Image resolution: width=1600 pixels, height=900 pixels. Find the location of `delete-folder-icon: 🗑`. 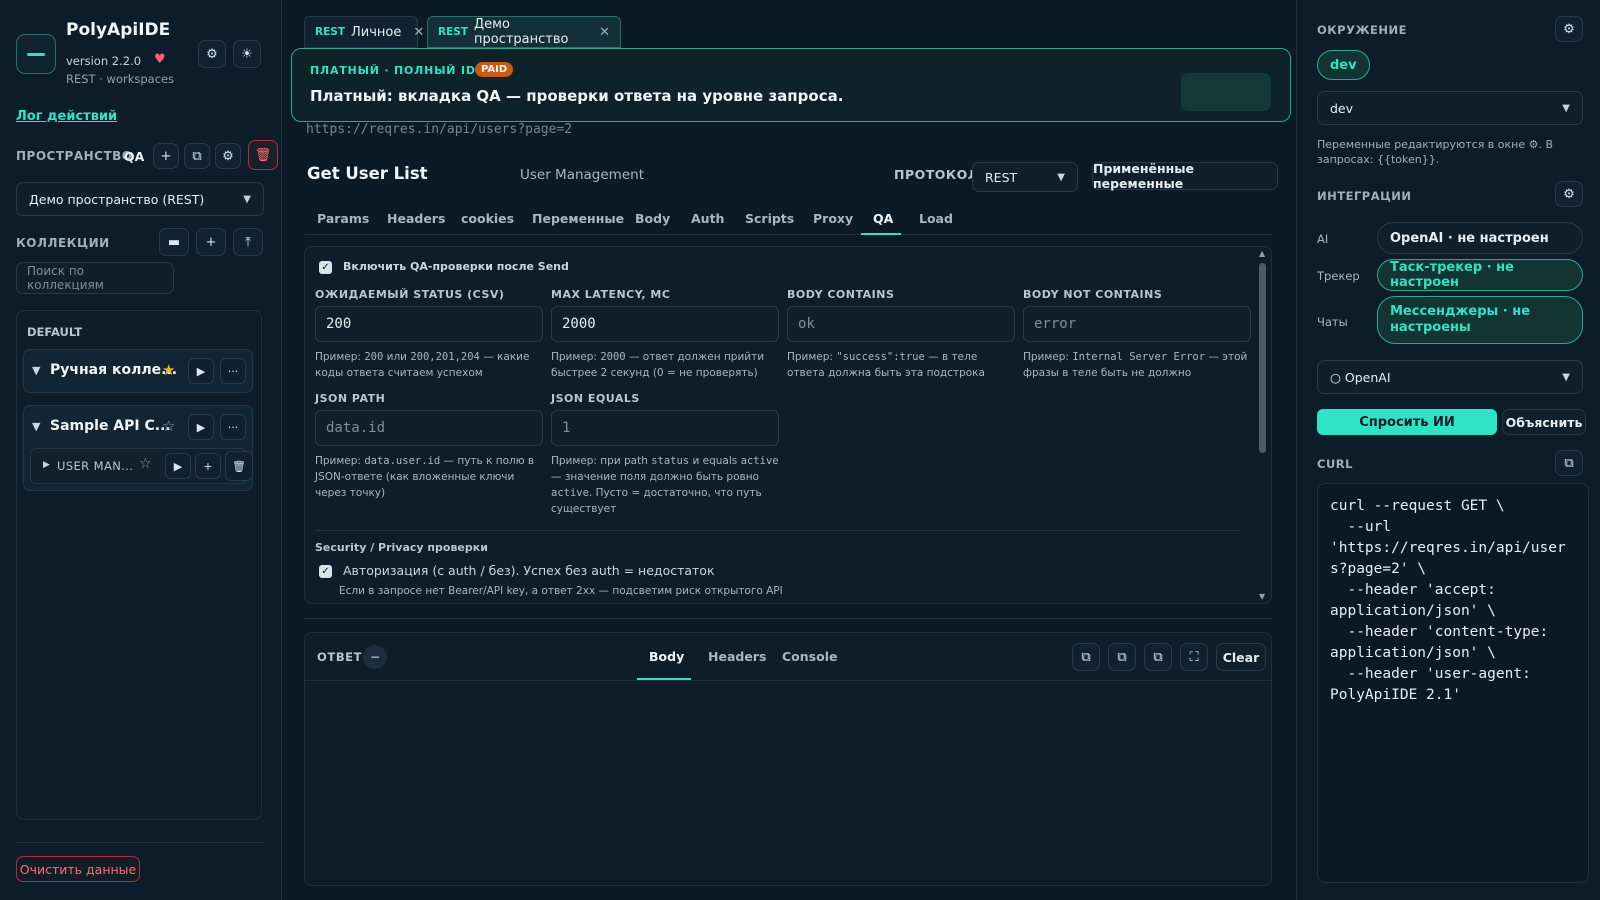

delete-folder-icon: 🗑 is located at coordinates (239, 466).